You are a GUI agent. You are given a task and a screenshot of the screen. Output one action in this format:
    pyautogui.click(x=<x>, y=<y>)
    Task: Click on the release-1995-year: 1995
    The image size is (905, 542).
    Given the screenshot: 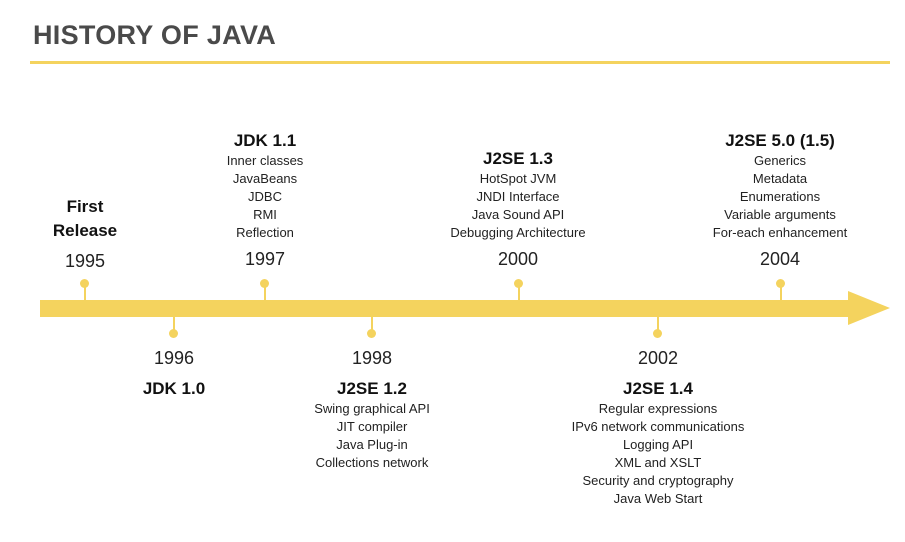 What is the action you would take?
    pyautogui.click(x=85, y=261)
    